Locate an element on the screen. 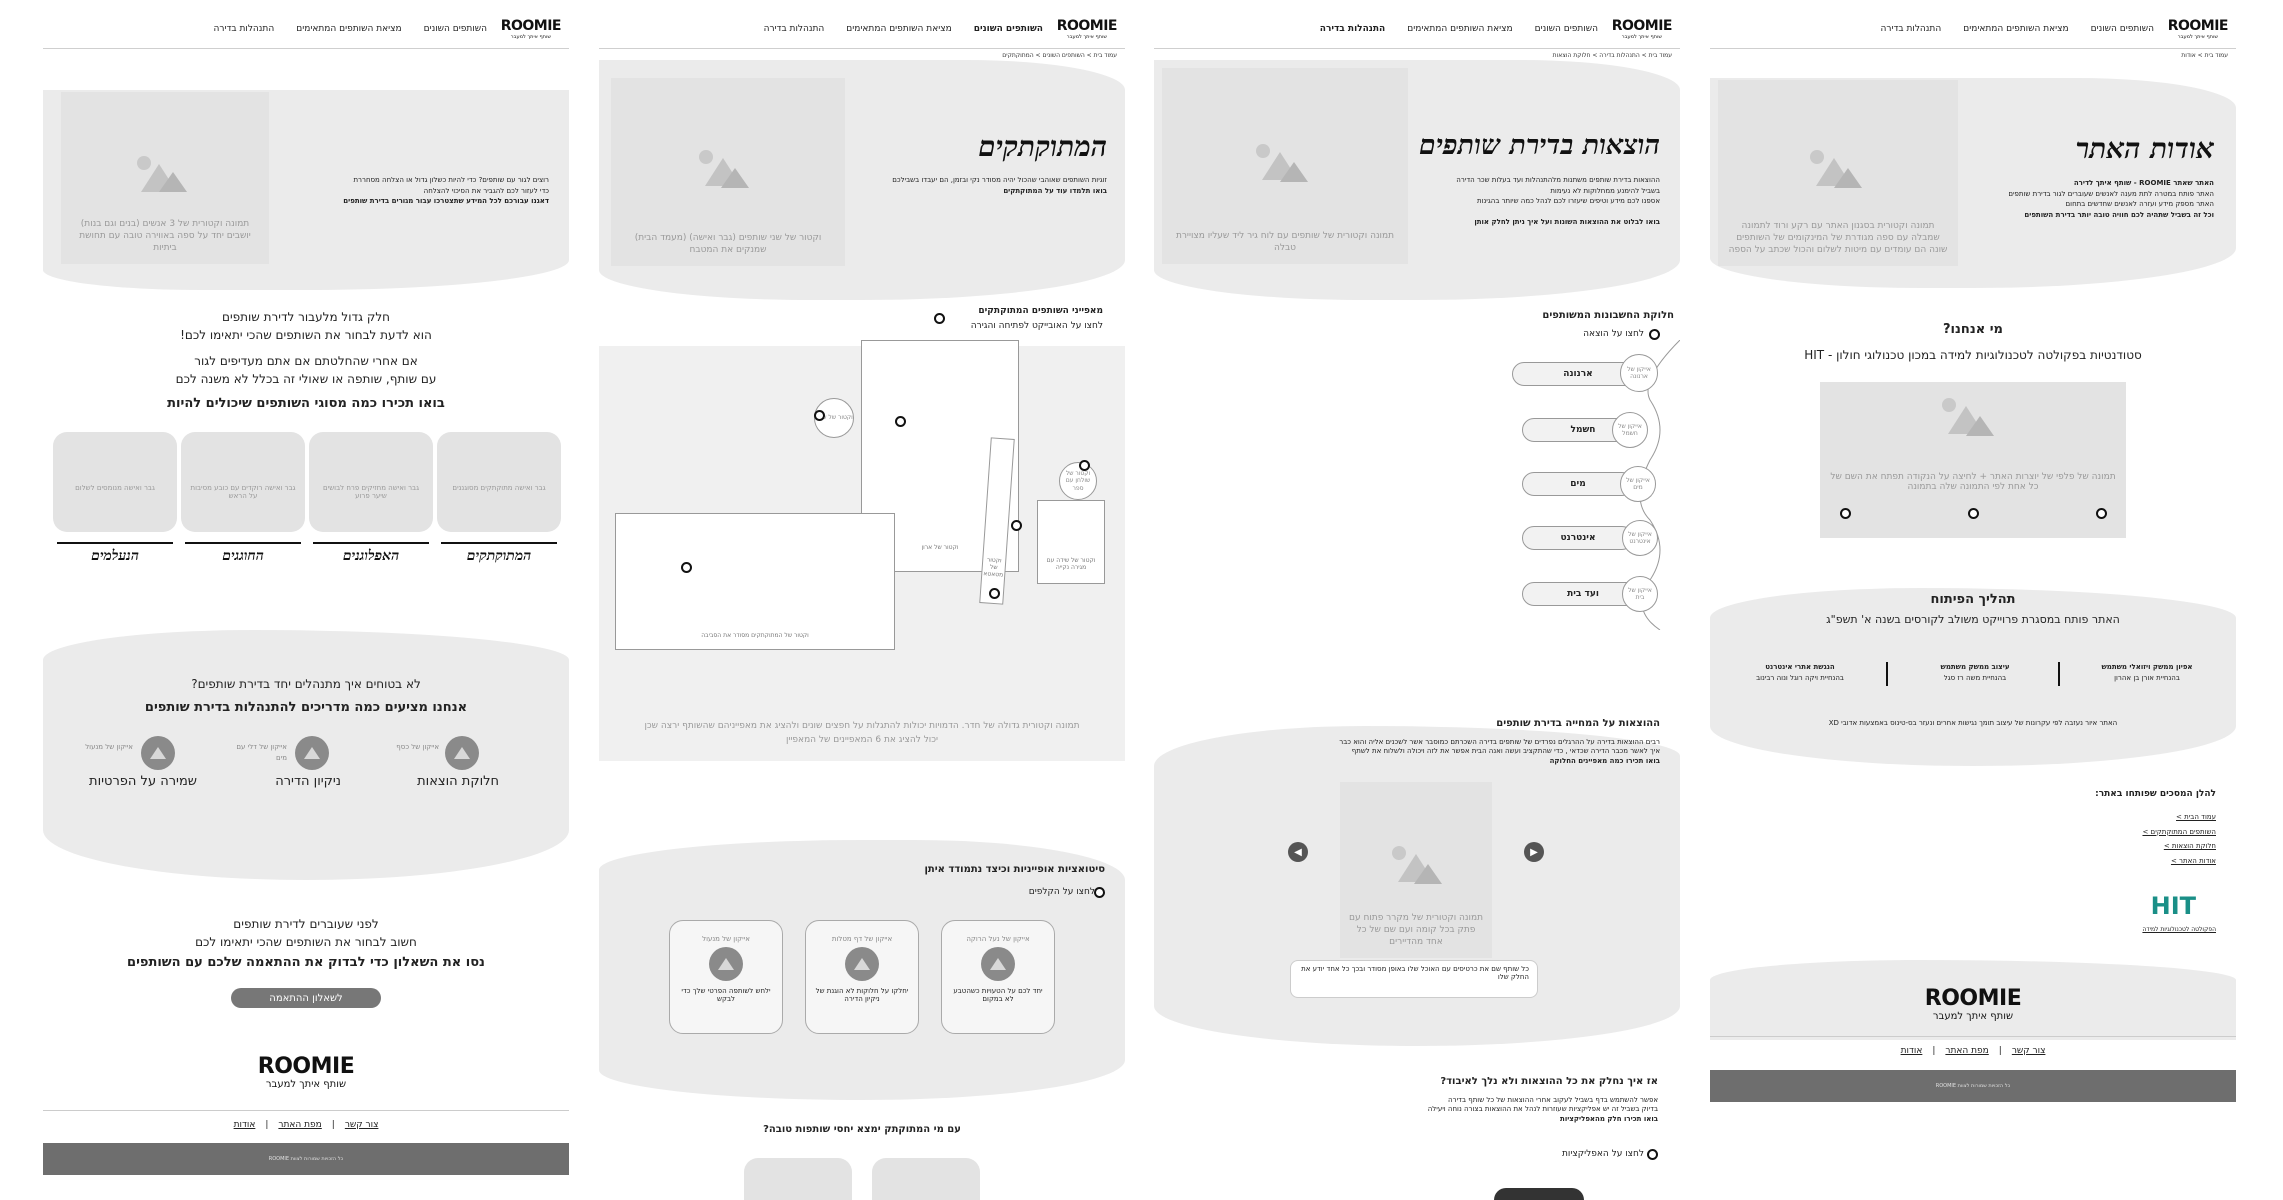  guide-expenses-link: חלוקת הוצאות is located at coordinates (458, 782).